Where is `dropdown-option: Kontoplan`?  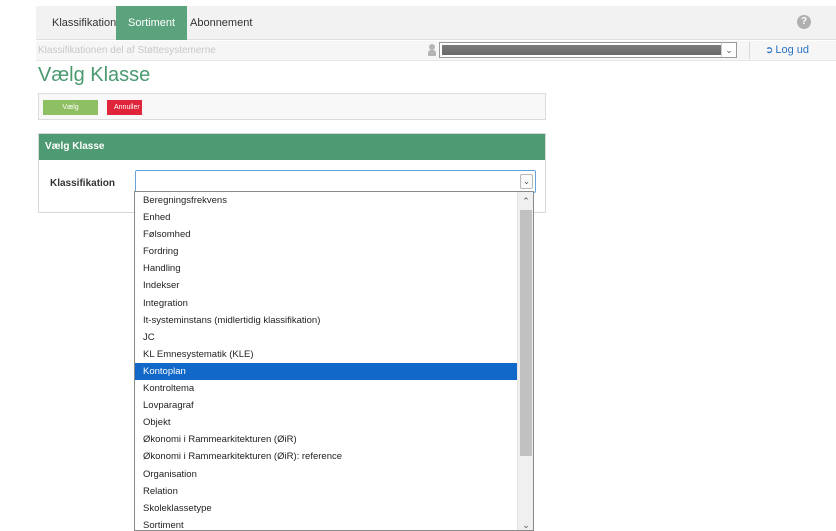 dropdown-option: Kontoplan is located at coordinates (326, 371).